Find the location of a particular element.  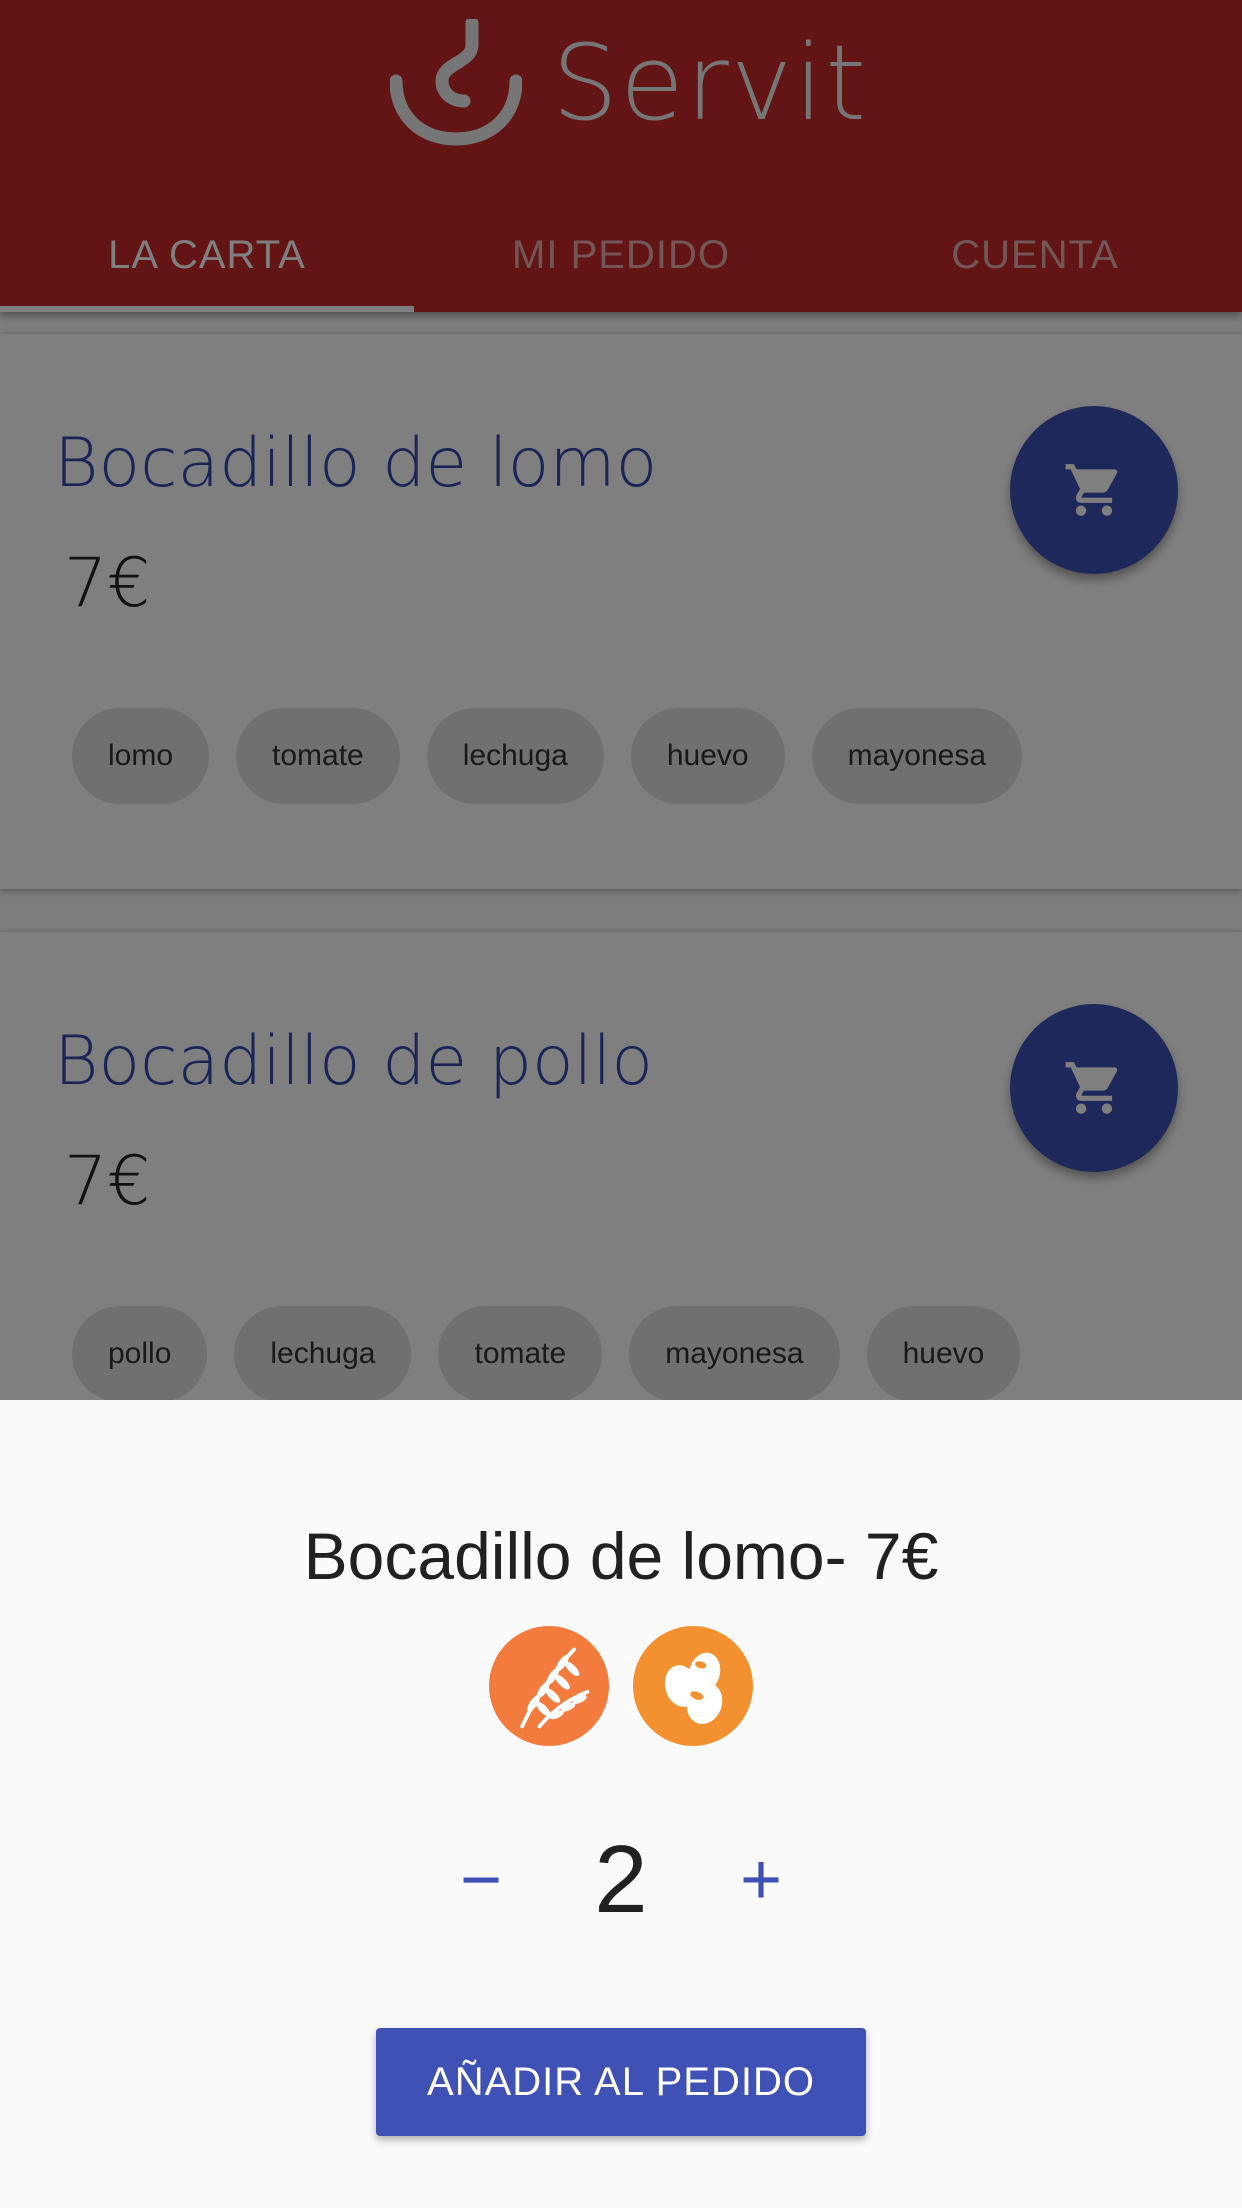

egg-icon is located at coordinates (693, 1686).